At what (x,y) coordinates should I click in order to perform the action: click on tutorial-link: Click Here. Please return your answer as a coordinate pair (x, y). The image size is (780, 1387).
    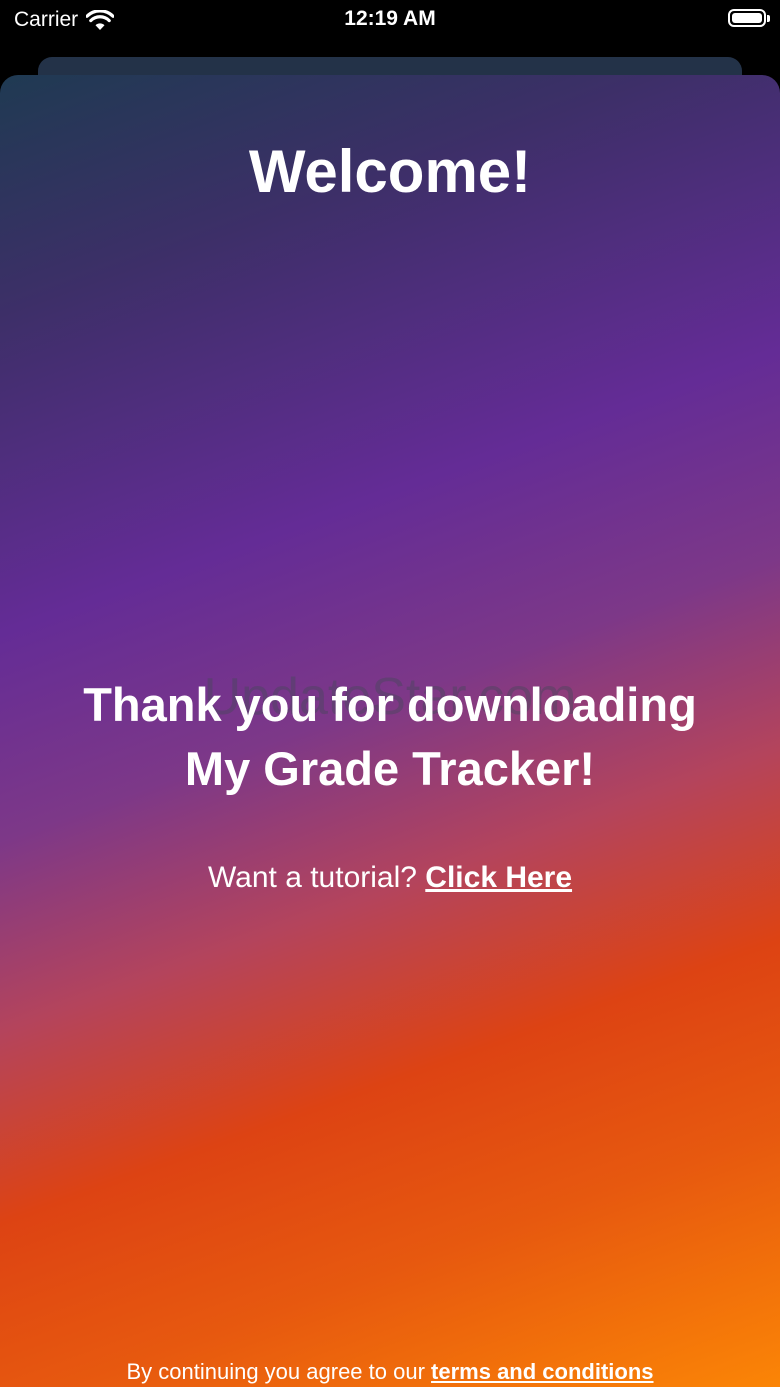
    Looking at the image, I should click on (498, 877).